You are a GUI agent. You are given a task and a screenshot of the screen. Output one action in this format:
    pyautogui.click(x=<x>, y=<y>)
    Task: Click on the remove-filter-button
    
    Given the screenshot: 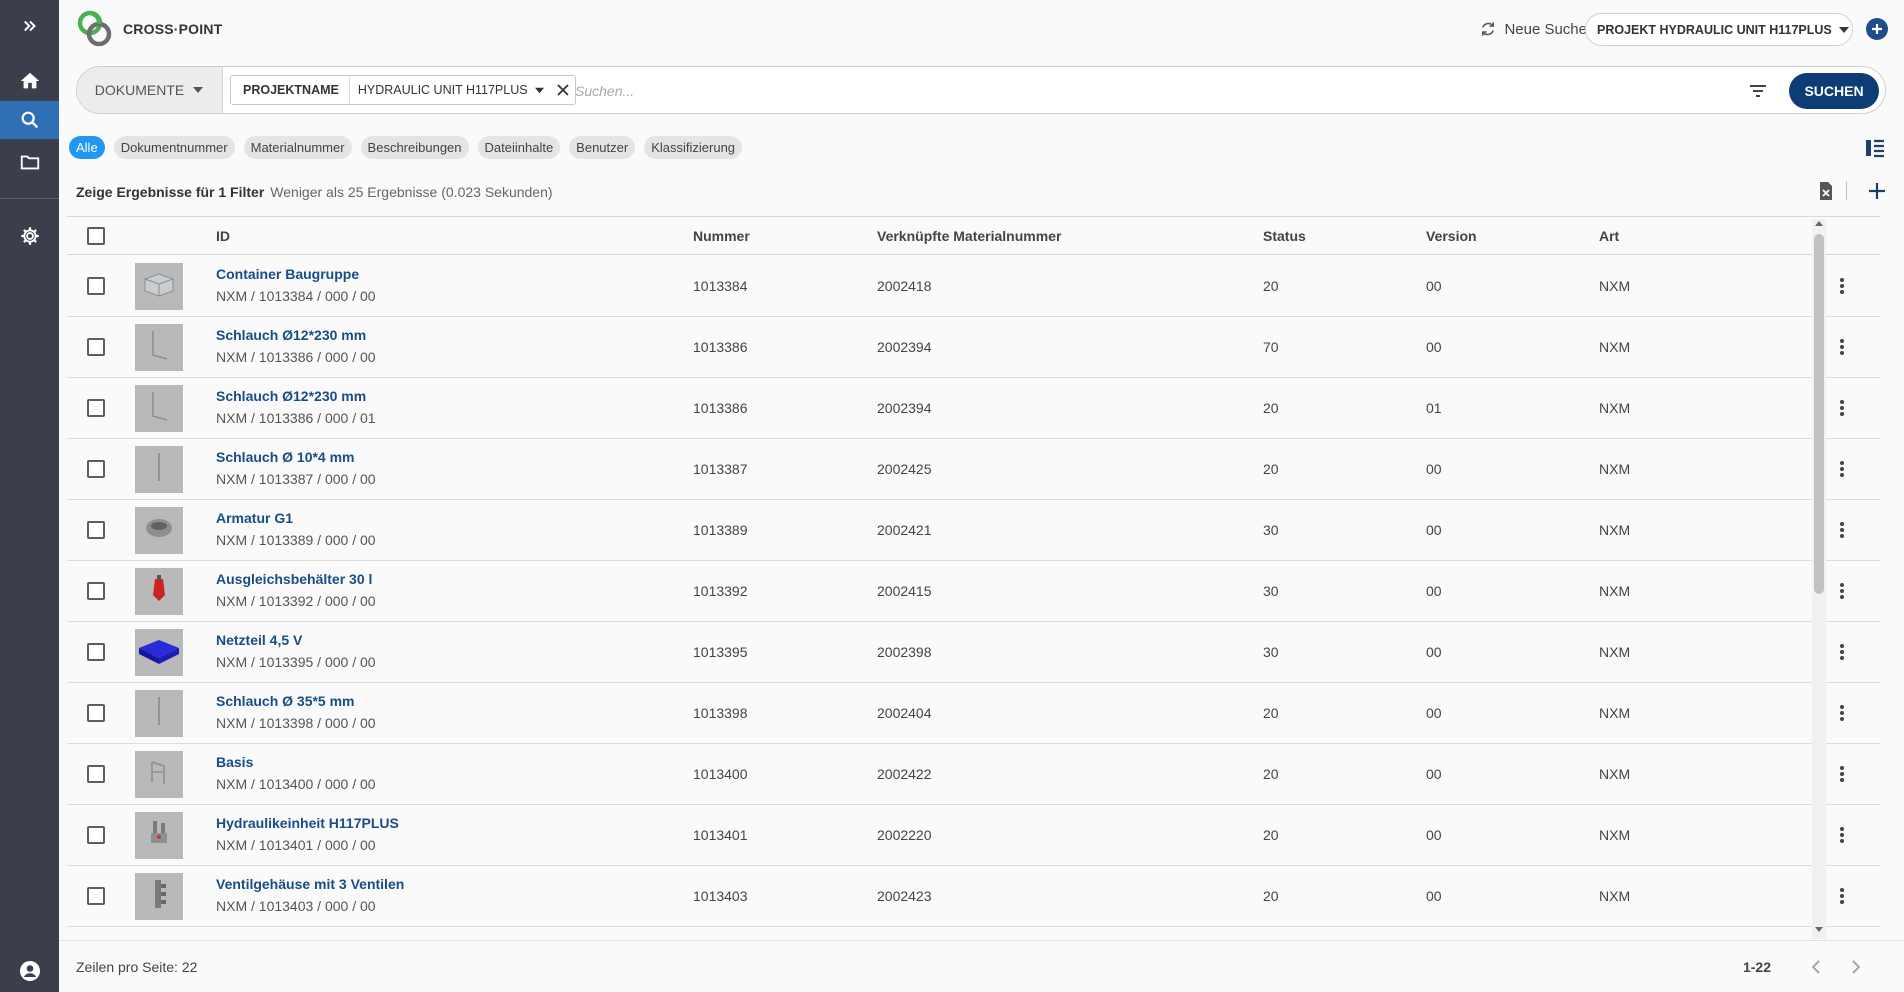 What is the action you would take?
    pyautogui.click(x=563, y=90)
    